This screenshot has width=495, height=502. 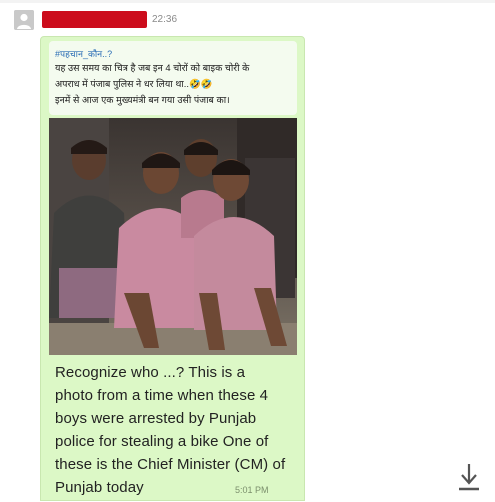 I want to click on caption-line: these is the Chief Minister (CM) of, so click(x=170, y=464).